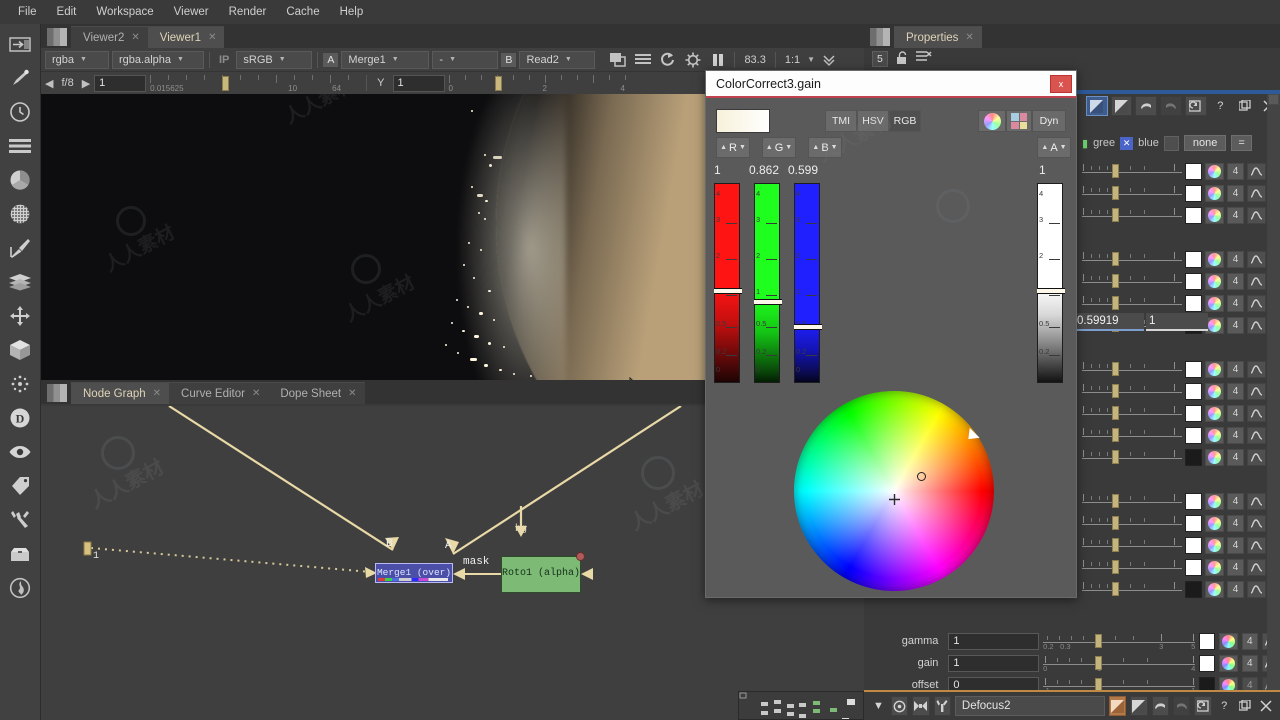 The width and height of the screenshot is (1280, 720). Describe the element at coordinates (718, 60) in the screenshot. I see `pause-icon` at that location.